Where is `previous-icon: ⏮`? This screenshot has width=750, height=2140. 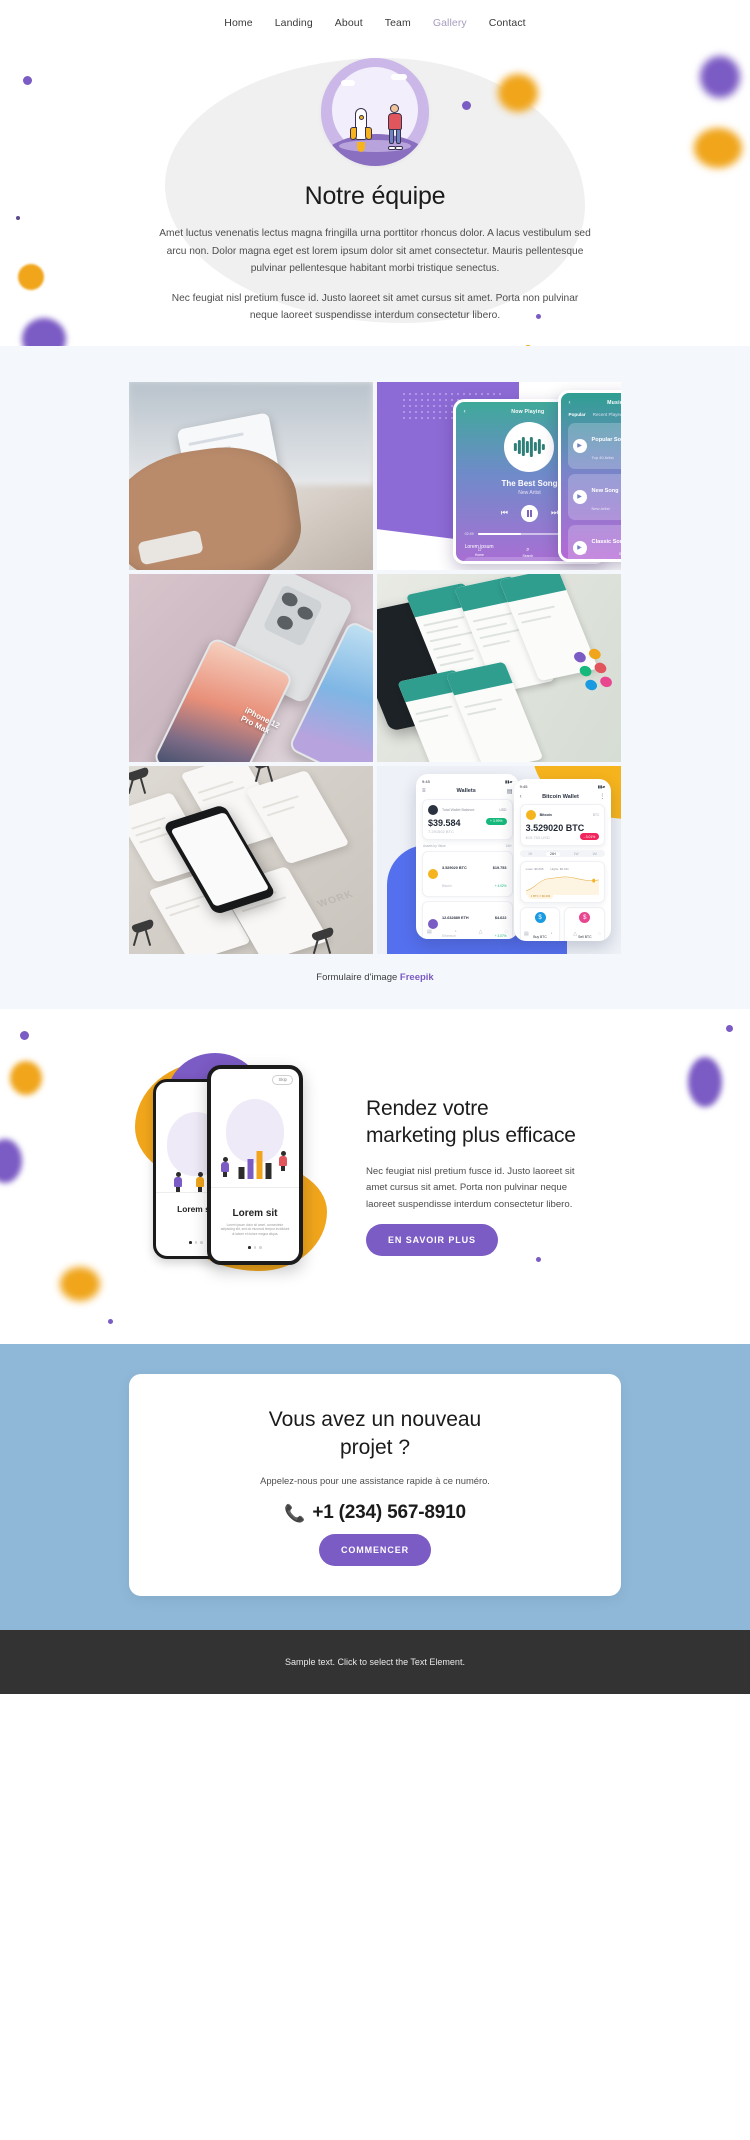 previous-icon: ⏮ is located at coordinates (504, 513).